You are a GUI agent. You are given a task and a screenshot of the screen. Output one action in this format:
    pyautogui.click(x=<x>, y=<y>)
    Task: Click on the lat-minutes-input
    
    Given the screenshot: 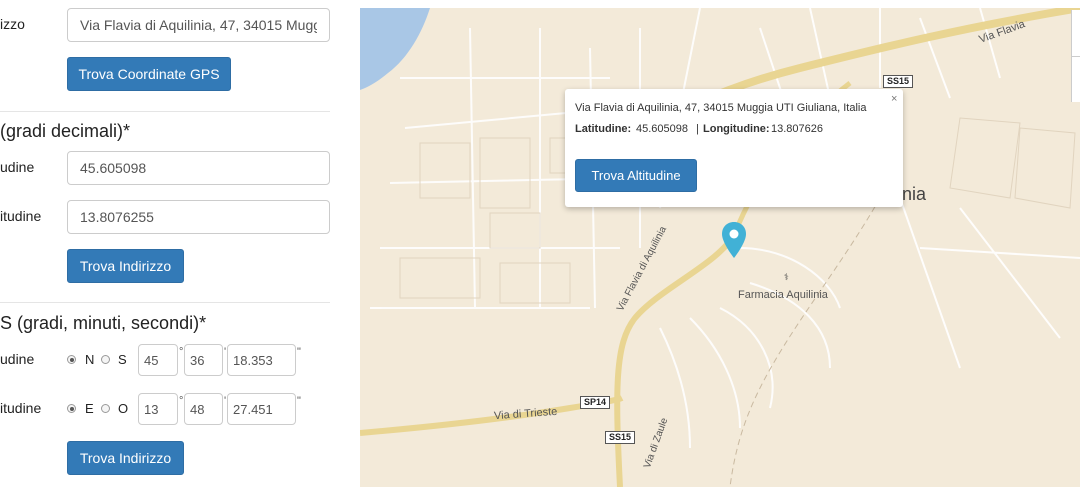 What is the action you would take?
    pyautogui.click(x=203, y=360)
    